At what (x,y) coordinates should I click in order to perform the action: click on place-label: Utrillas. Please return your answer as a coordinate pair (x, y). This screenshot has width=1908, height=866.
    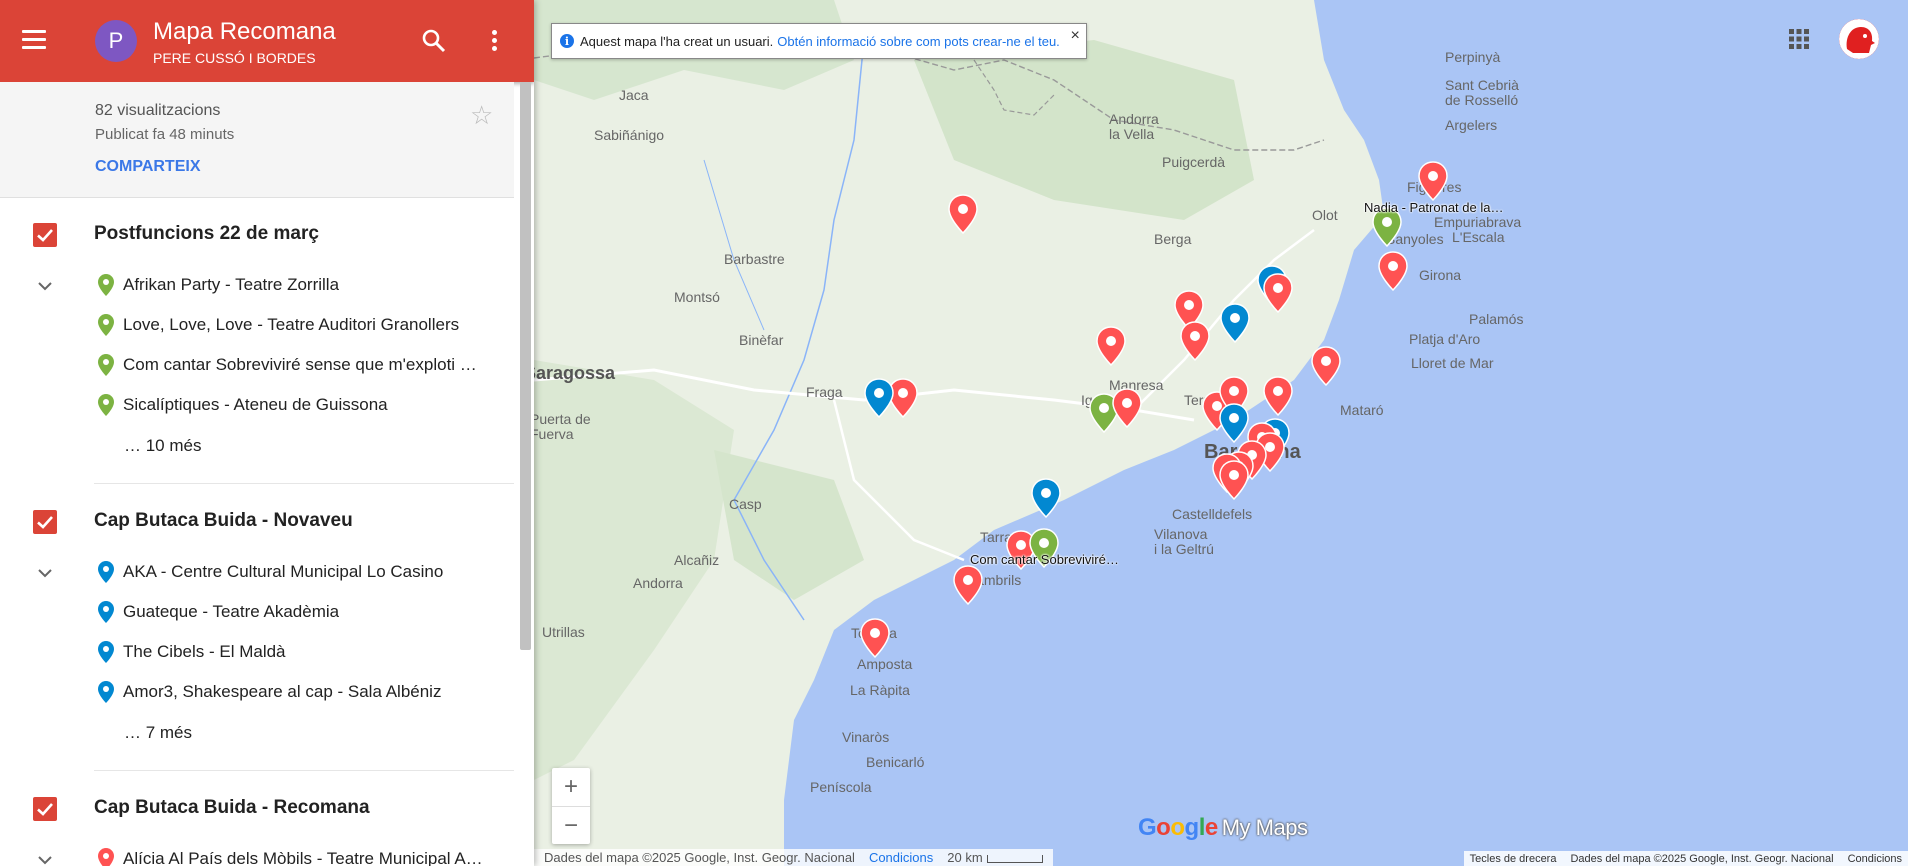
    Looking at the image, I should click on (563, 632).